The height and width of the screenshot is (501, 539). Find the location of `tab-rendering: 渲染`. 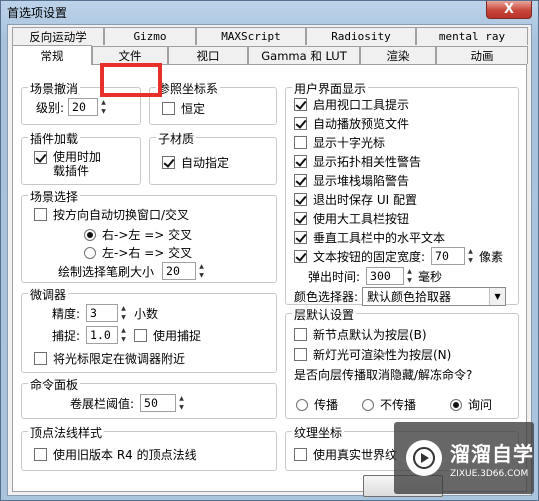

tab-rendering: 渲染 is located at coordinates (398, 55).